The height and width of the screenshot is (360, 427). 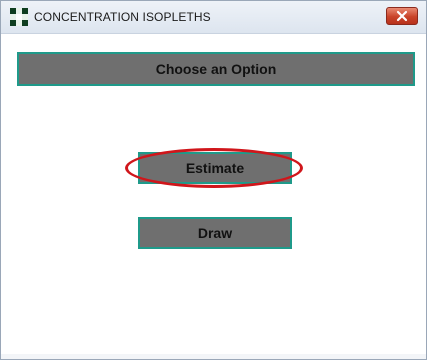 I want to click on estimate-button-label: Estimate, so click(x=215, y=168).